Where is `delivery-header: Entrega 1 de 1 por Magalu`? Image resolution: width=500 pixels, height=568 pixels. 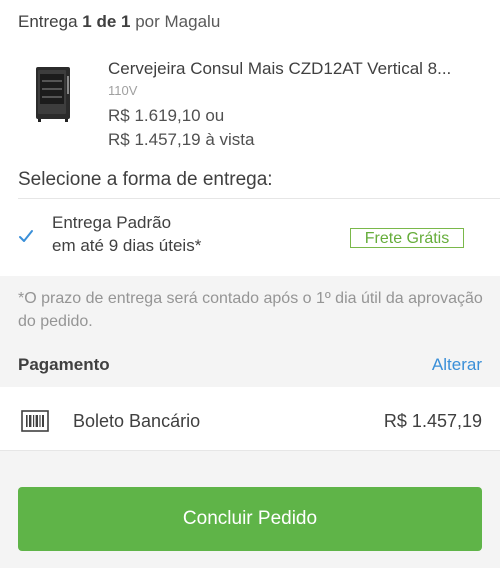 delivery-header: Entrega 1 de 1 por Magalu is located at coordinates (119, 22).